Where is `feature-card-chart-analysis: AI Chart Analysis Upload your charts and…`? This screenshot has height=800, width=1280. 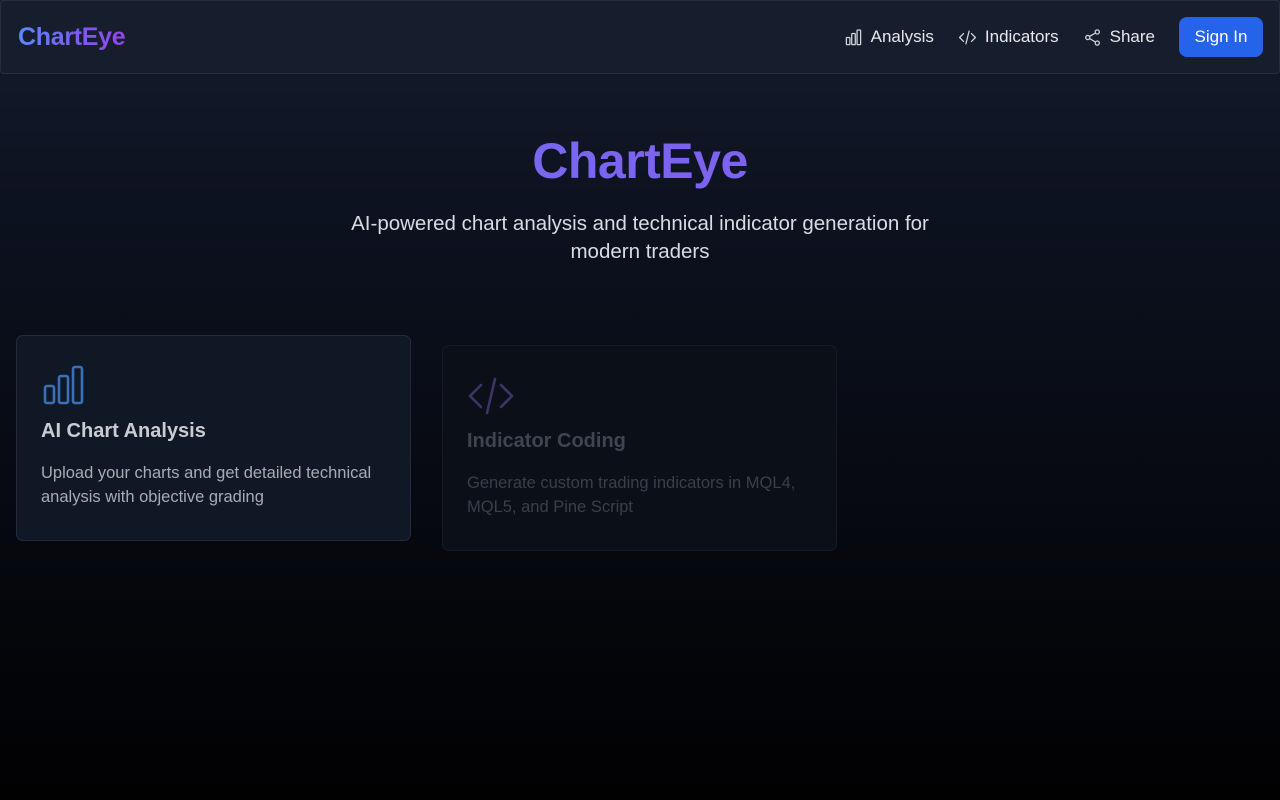
feature-card-chart-analysis: AI Chart Analysis Upload your charts and… is located at coordinates (213, 438).